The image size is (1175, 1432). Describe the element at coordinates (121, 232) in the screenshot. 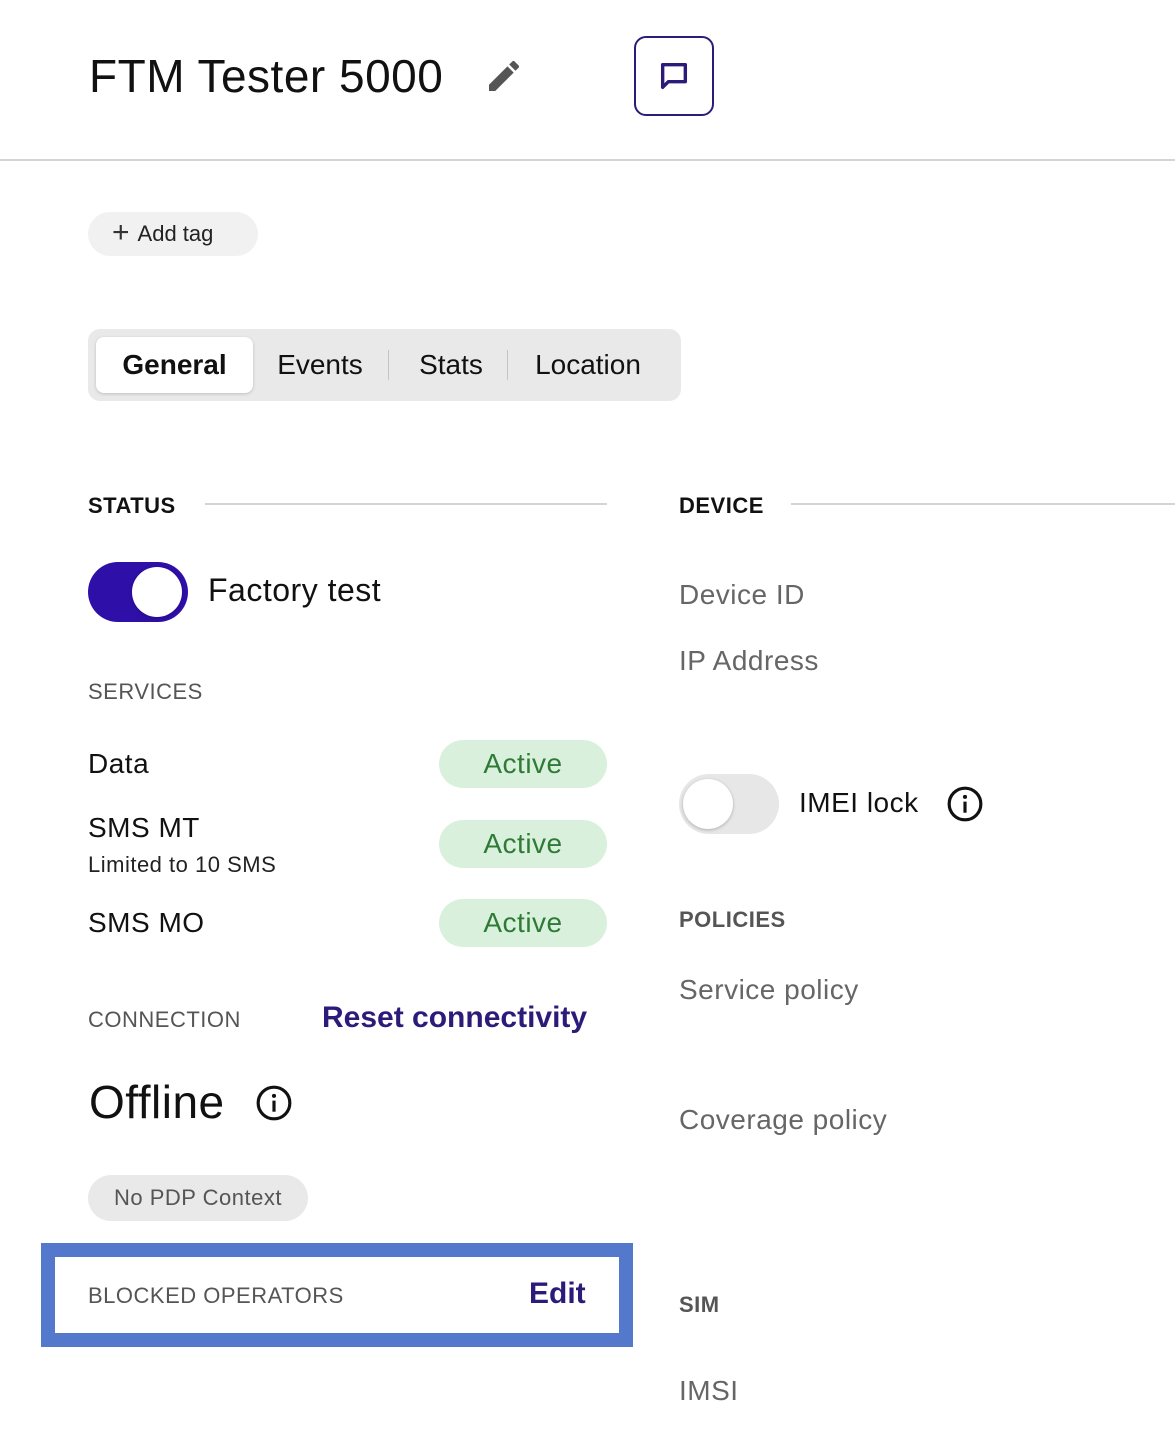

I see `plus-icon: +` at that location.